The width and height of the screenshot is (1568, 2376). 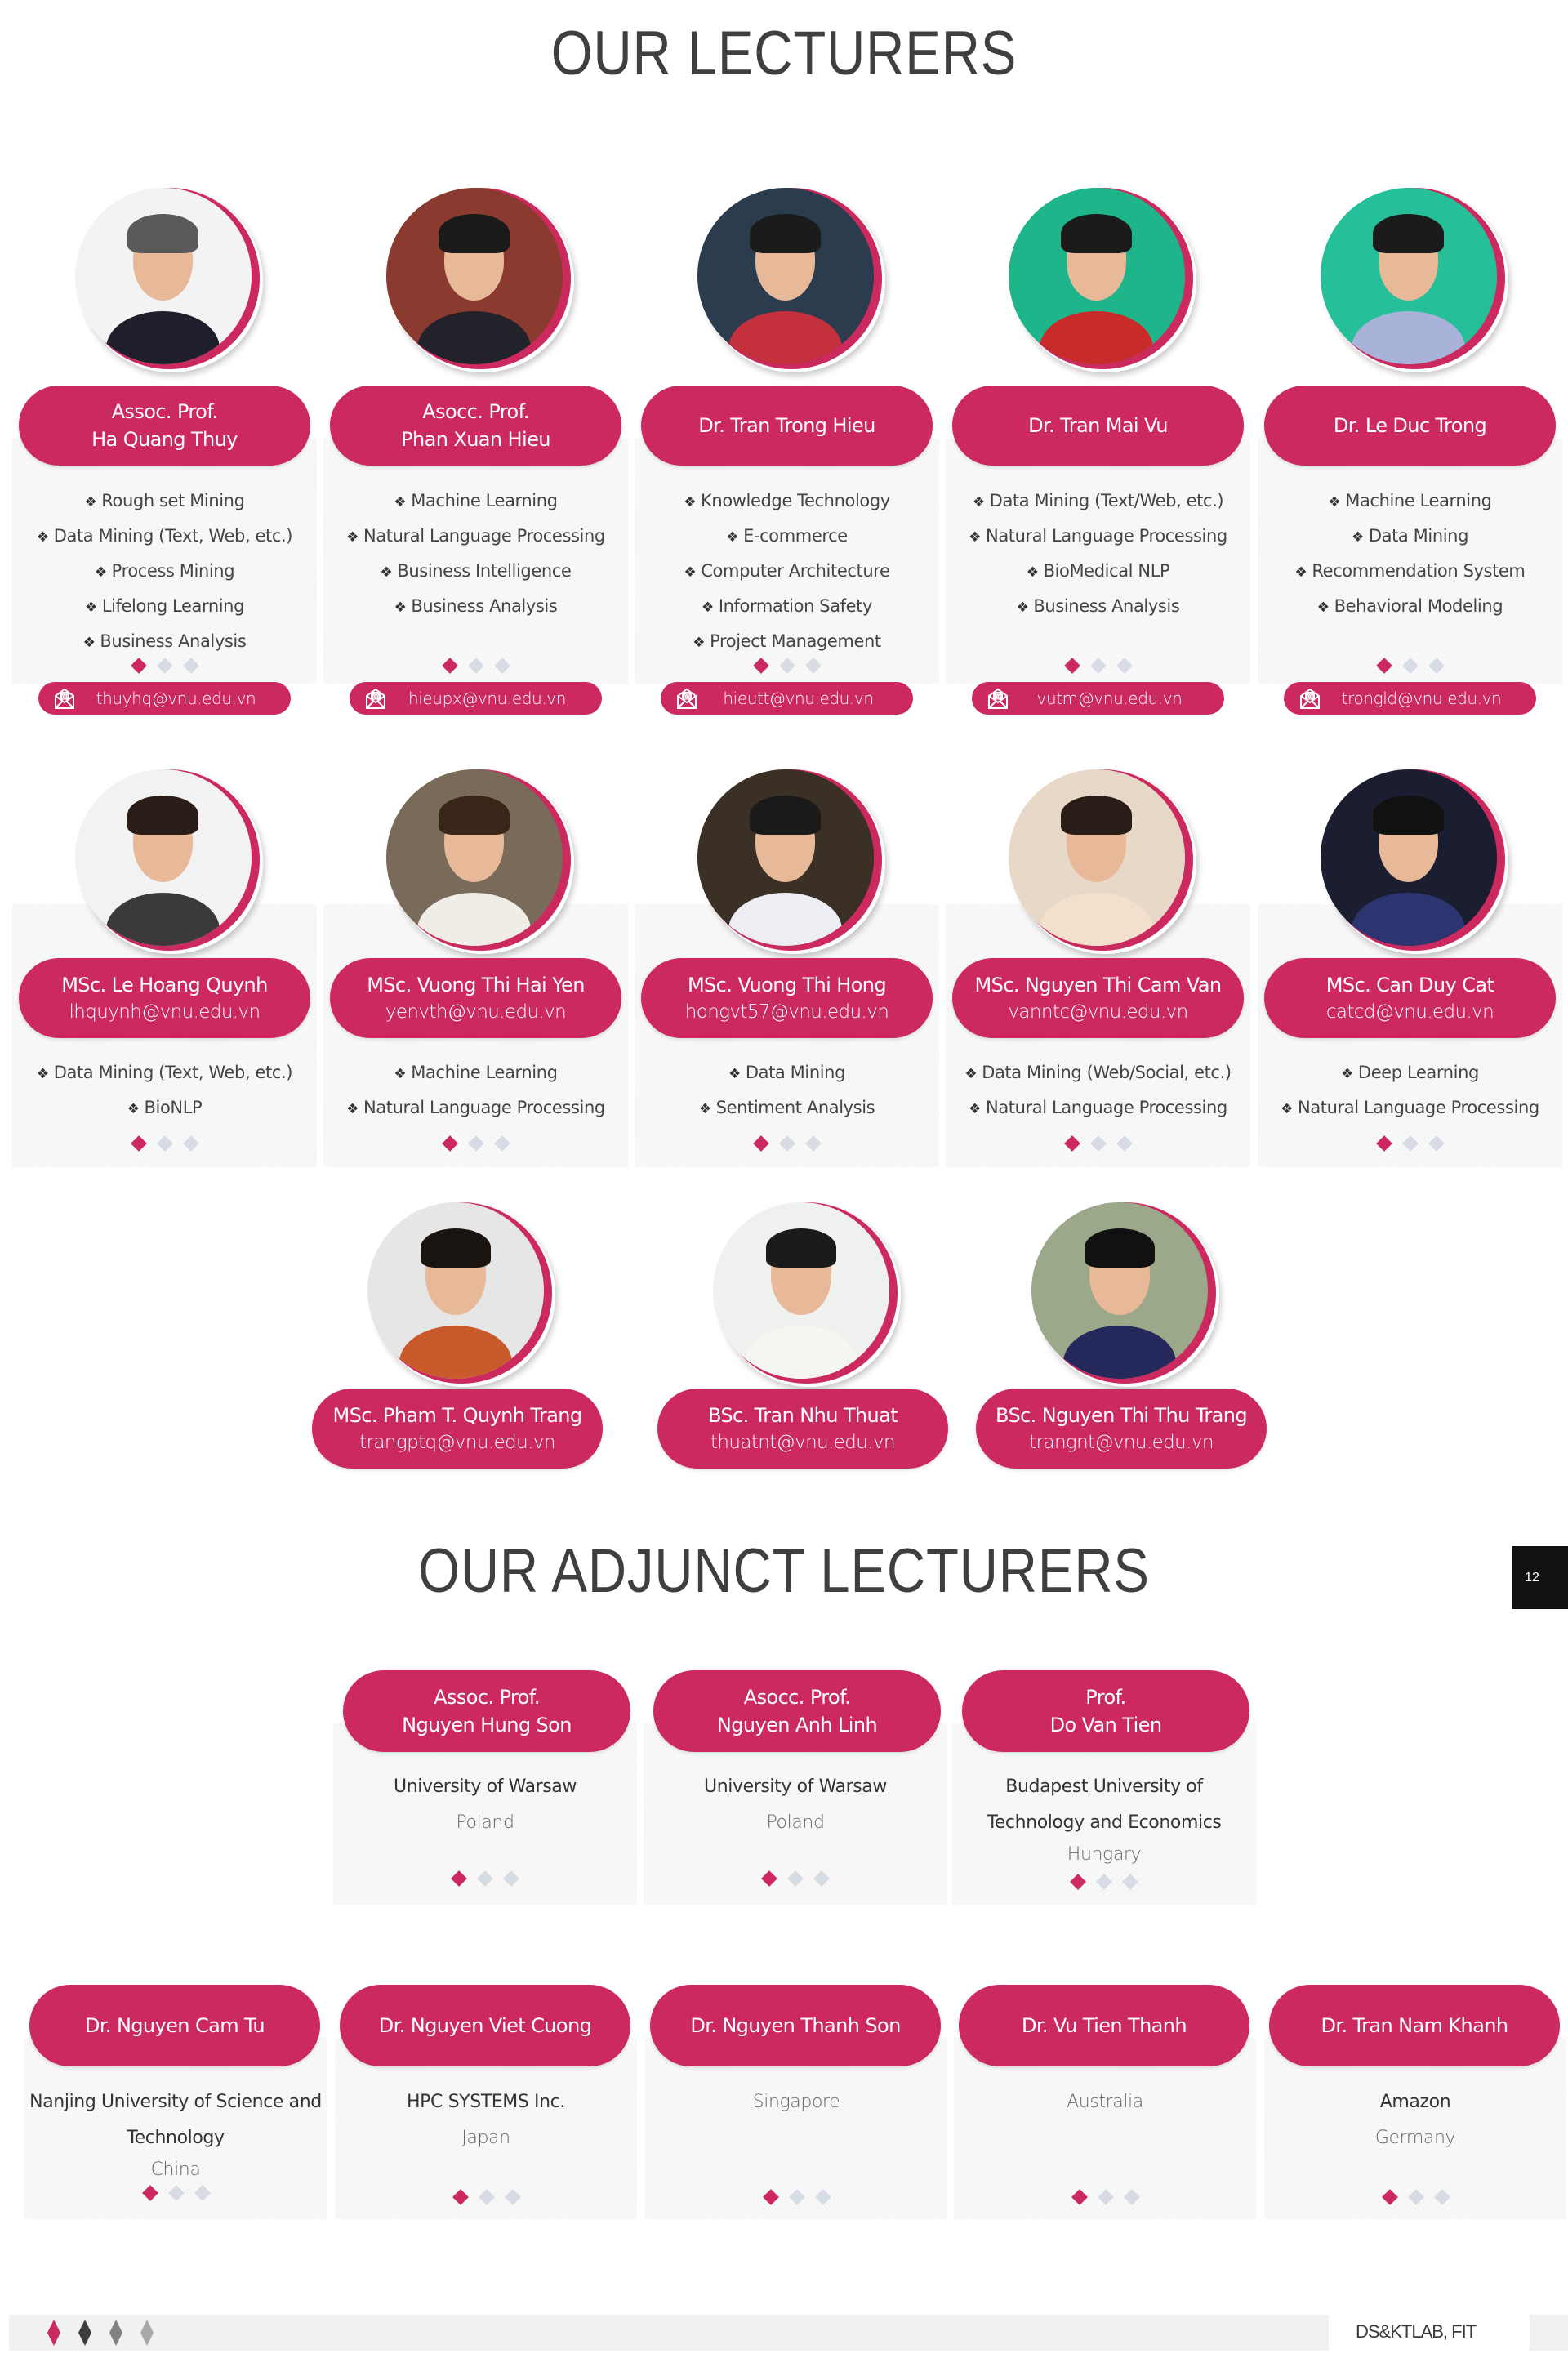 I want to click on affiliation-country: China, so click(x=175, y=2170).